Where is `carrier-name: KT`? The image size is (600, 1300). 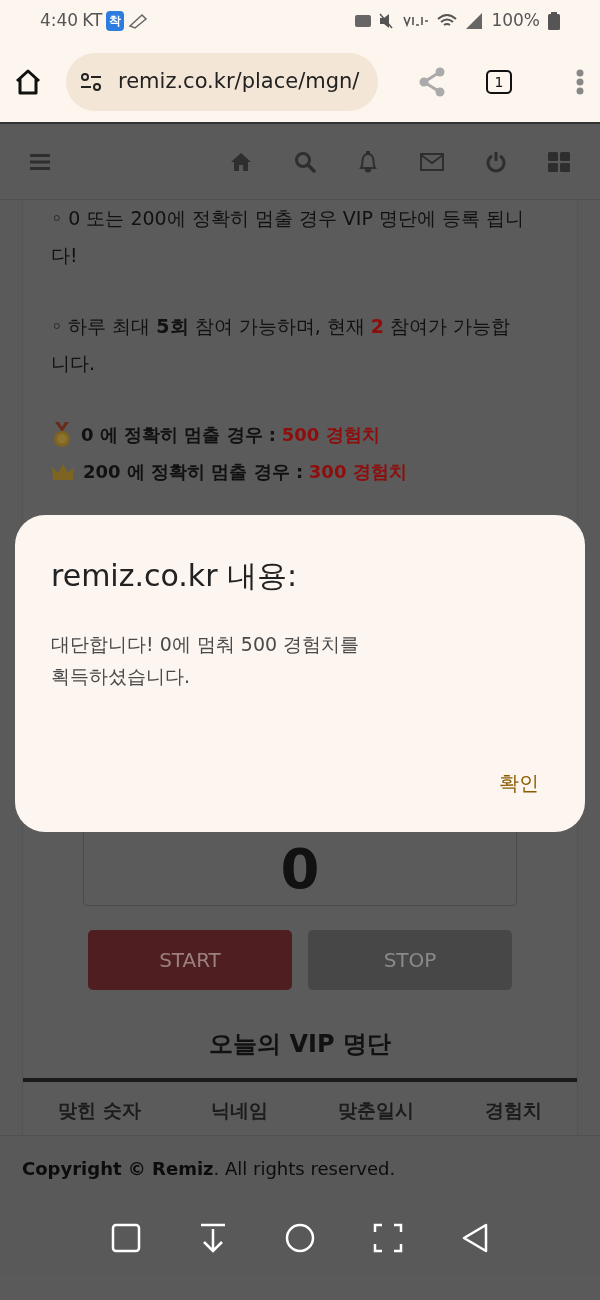 carrier-name: KT is located at coordinates (92, 21).